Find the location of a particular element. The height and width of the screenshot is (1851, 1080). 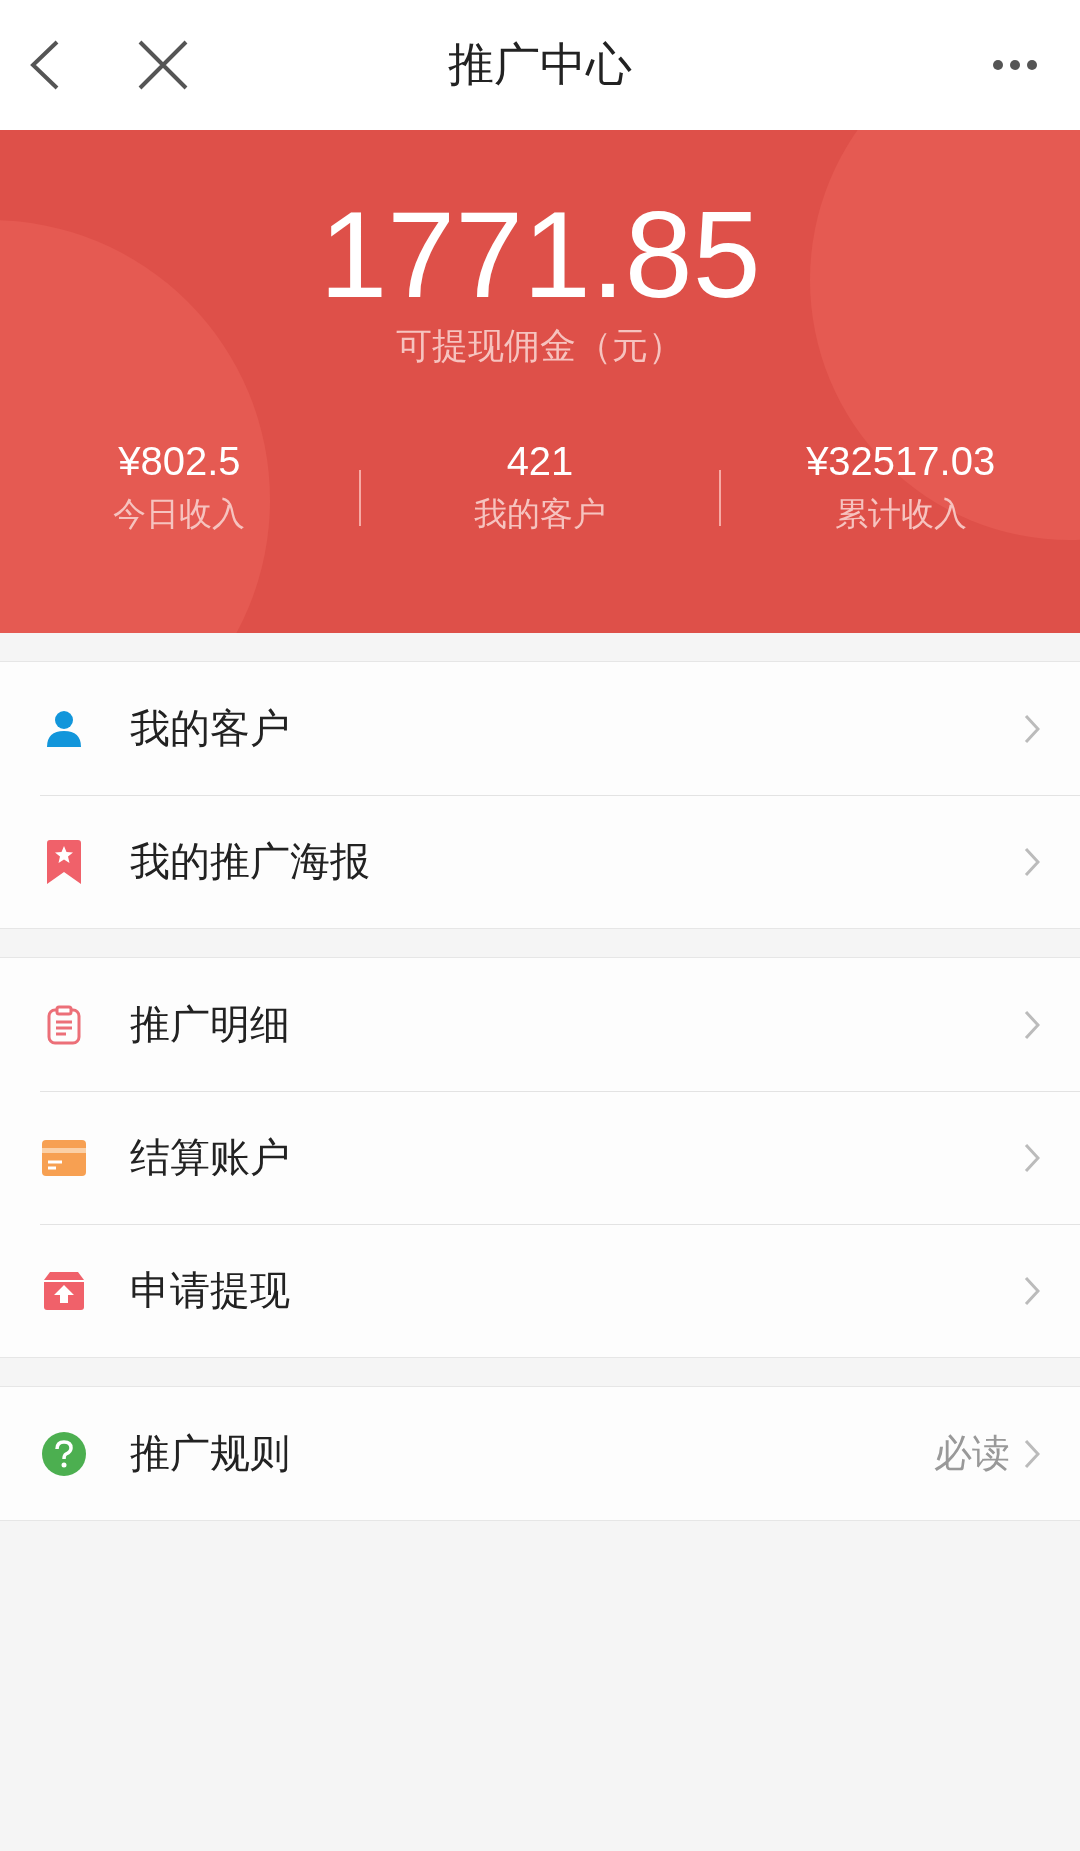

stat-value: ¥32517.03 is located at coordinates (901, 461).